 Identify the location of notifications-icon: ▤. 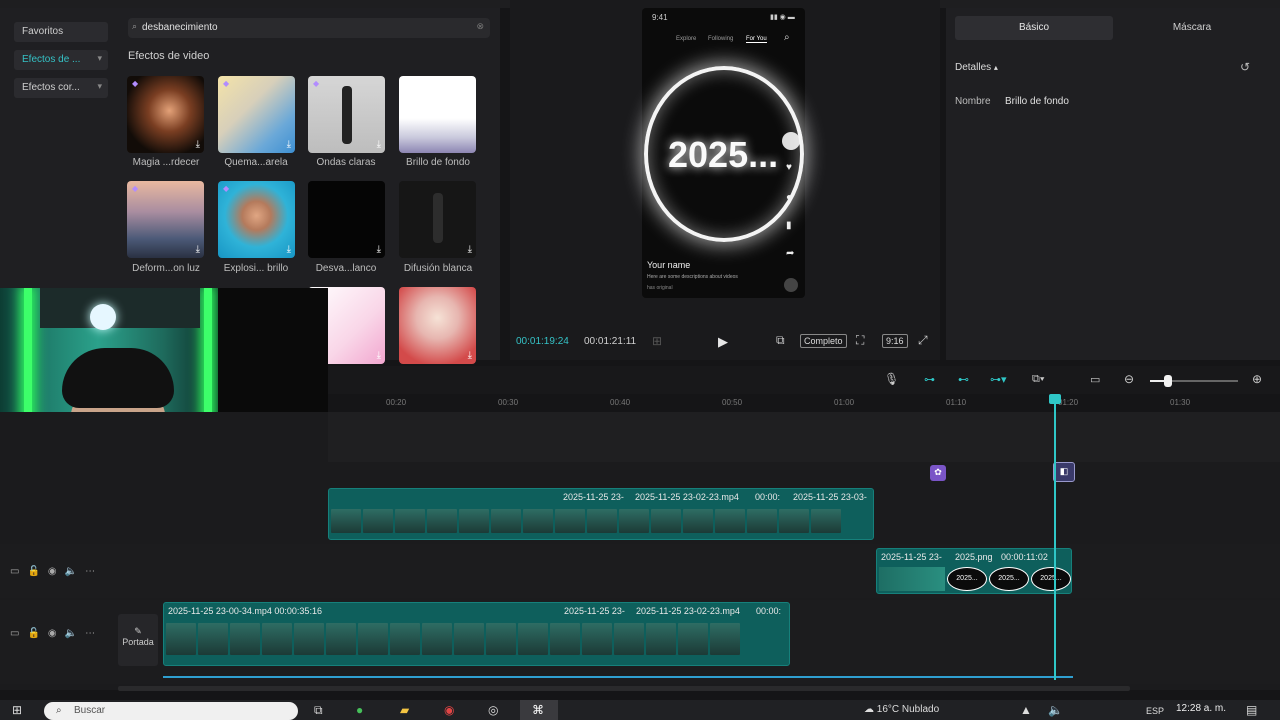
(1251, 710).